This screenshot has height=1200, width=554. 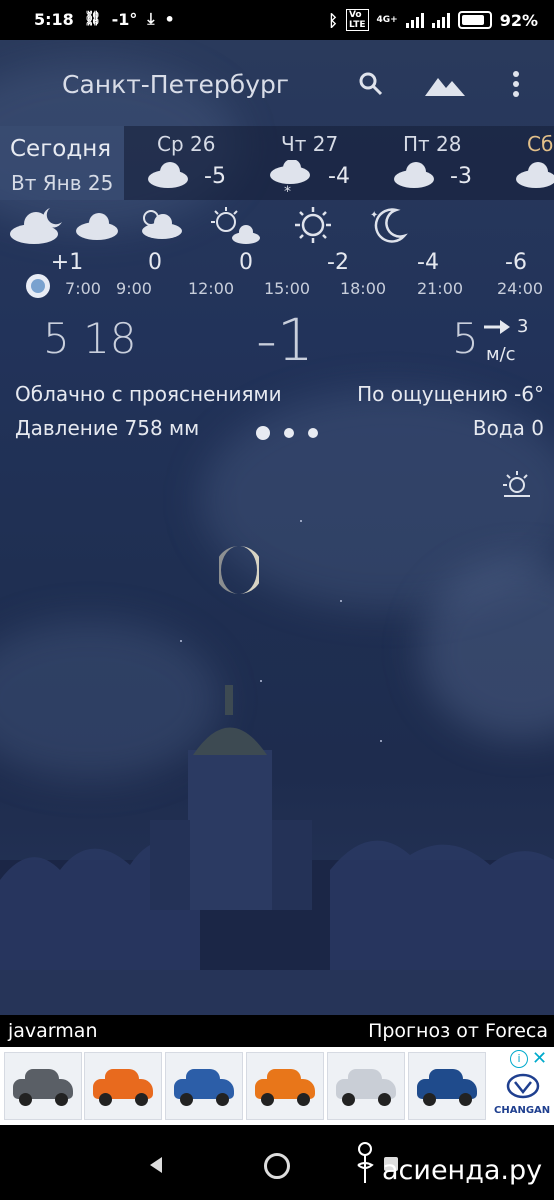 I want to click on more-vertical-icon, so click(x=516, y=84).